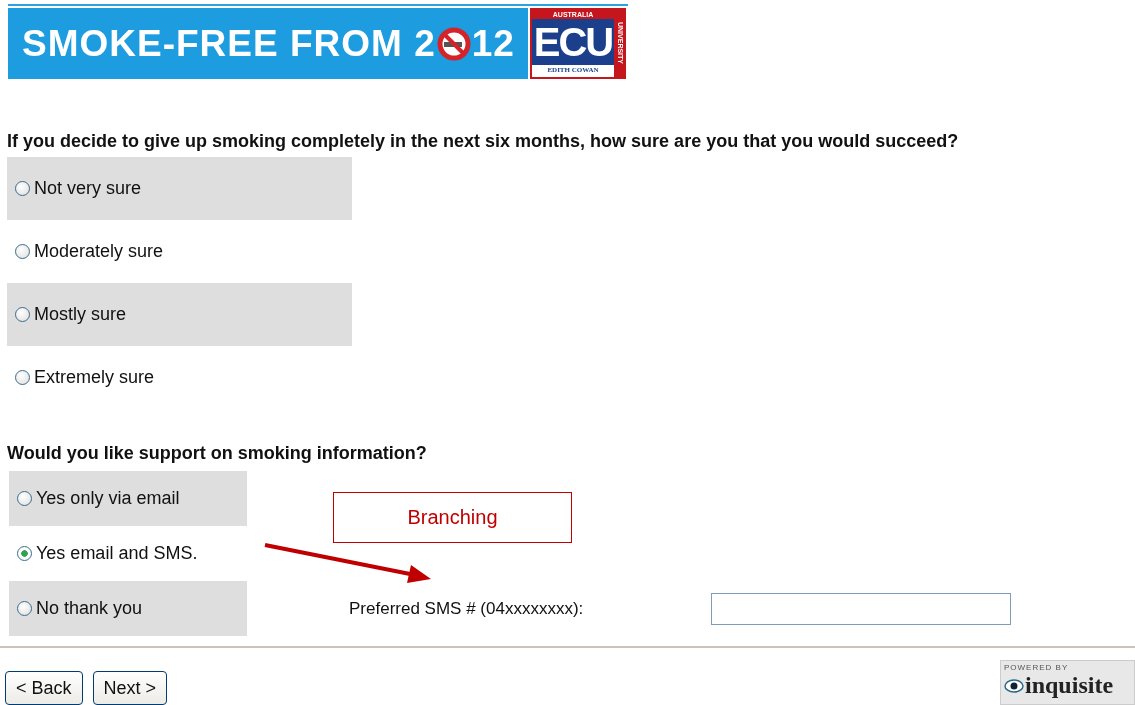 The height and width of the screenshot is (705, 1135). Describe the element at coordinates (483, 141) in the screenshot. I see `question-text: If you decide to give up smoking completely in the next six months, how sure are you that you would succeed?` at that location.